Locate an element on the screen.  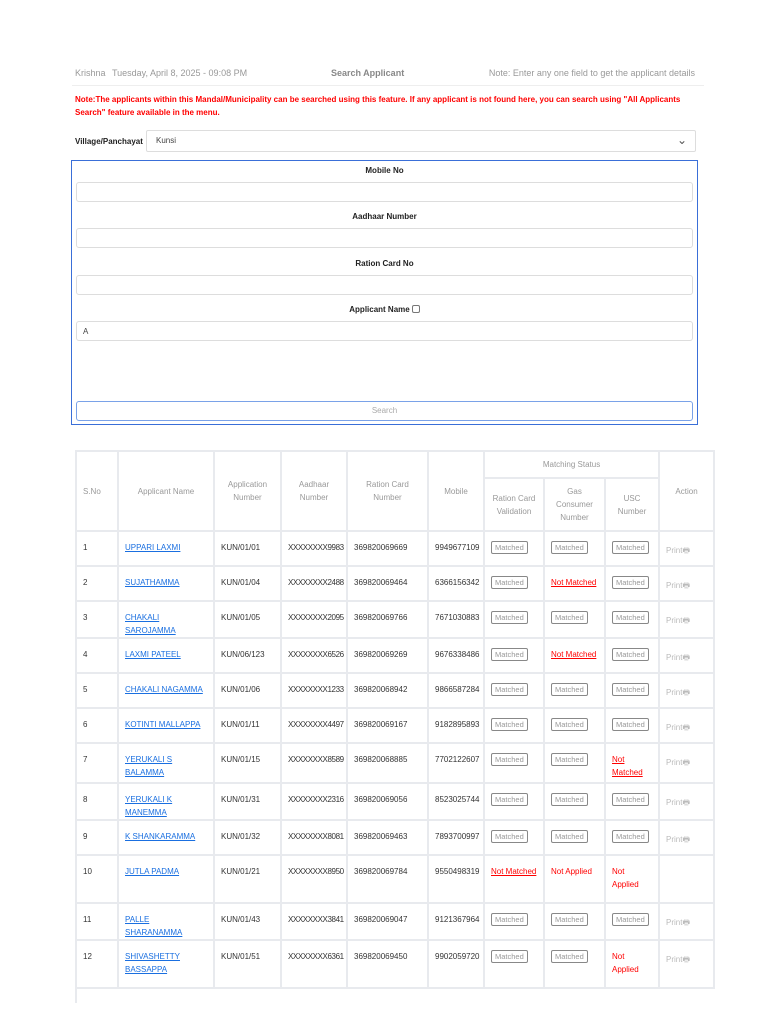
name-cell: YERUKALI S BALAMMA is located at coordinates (166, 763).